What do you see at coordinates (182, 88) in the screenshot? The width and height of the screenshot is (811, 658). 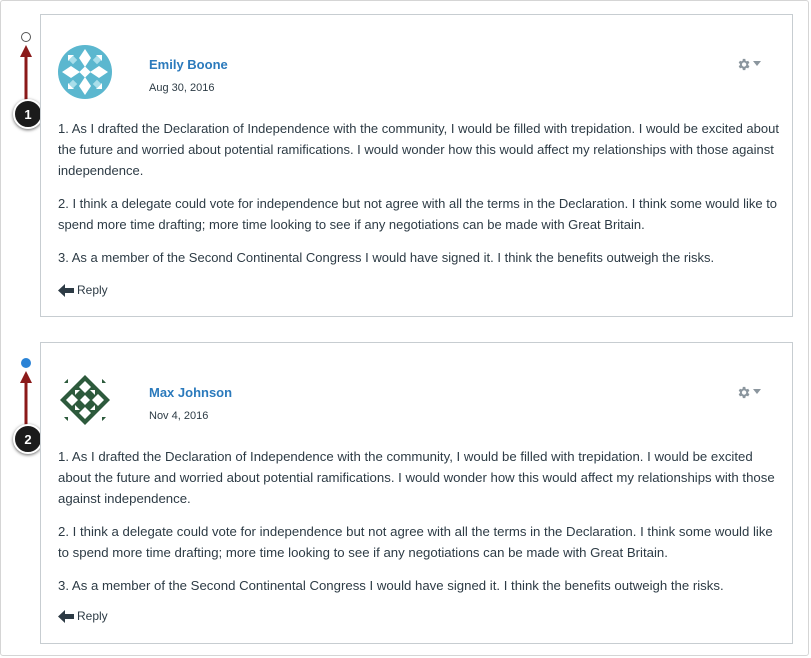 I see `post-date: Aug 30, 2016` at bounding box center [182, 88].